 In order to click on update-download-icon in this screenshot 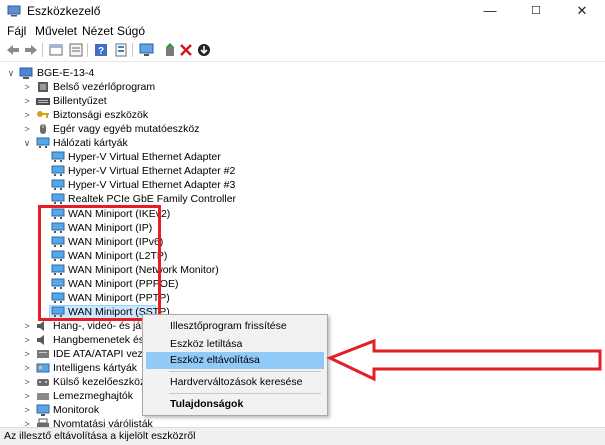, I will do `click(204, 50)`.